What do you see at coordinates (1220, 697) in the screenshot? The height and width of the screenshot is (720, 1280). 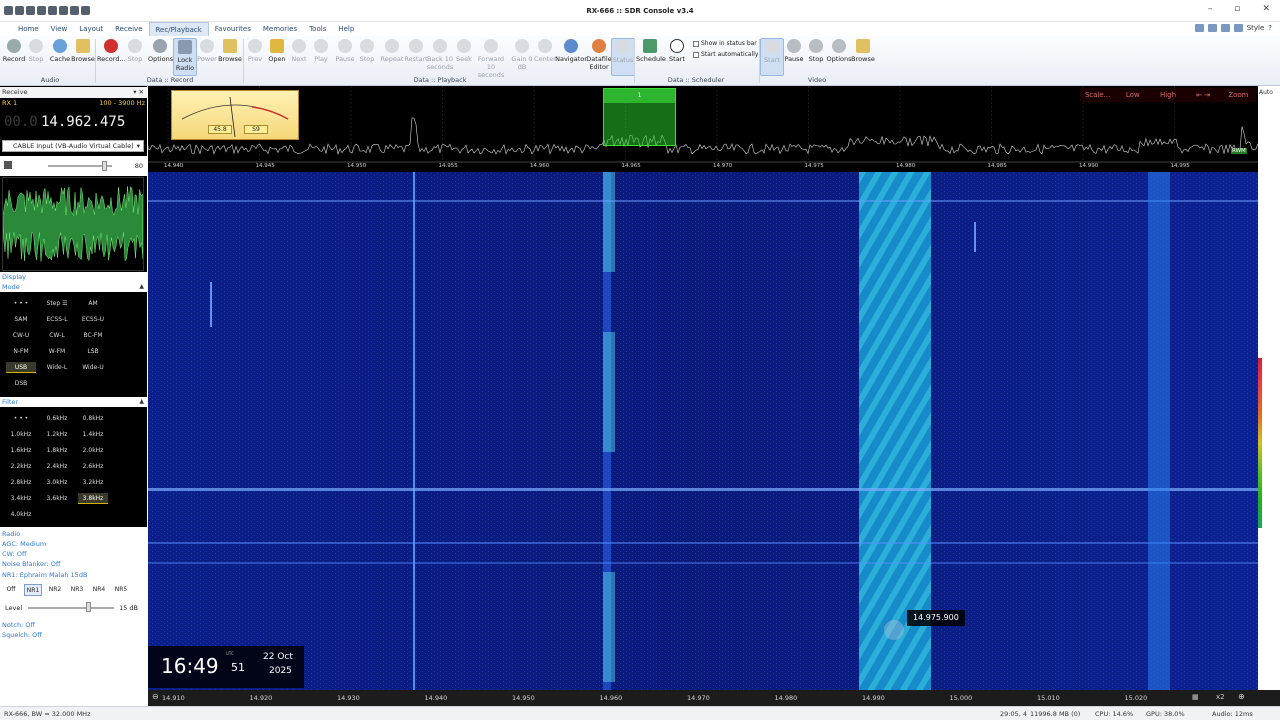 I see `zoom-level: x2` at bounding box center [1220, 697].